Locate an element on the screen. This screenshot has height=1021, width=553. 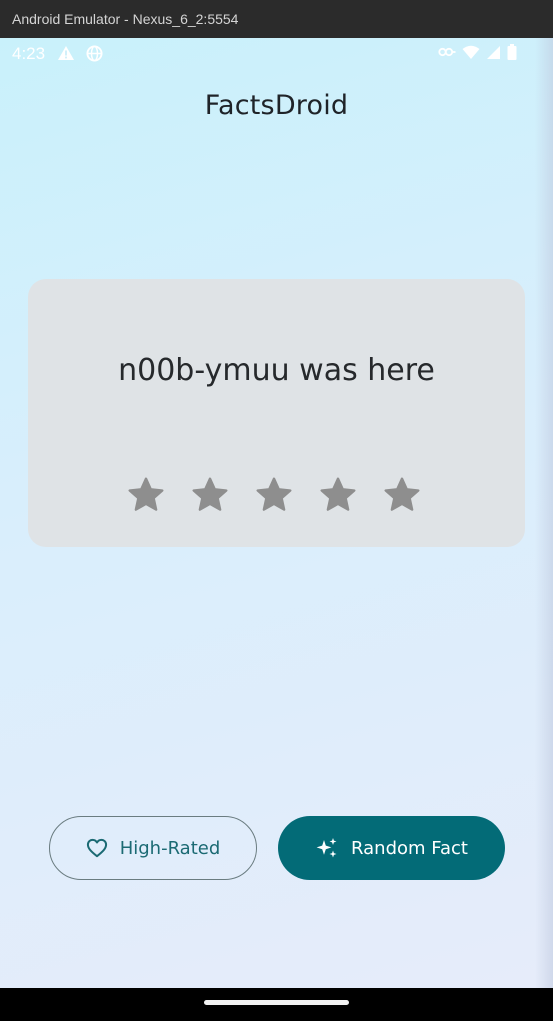
key-icon is located at coordinates (447, 52).